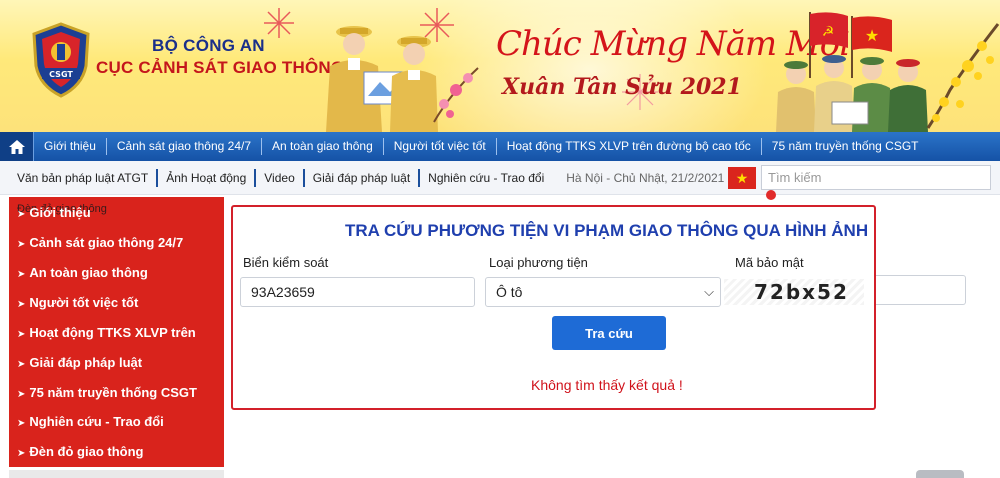 Image resolution: width=1000 pixels, height=478 pixels. I want to click on subnav-item-legal-qa: Giải đáp pháp luật, so click(363, 177).